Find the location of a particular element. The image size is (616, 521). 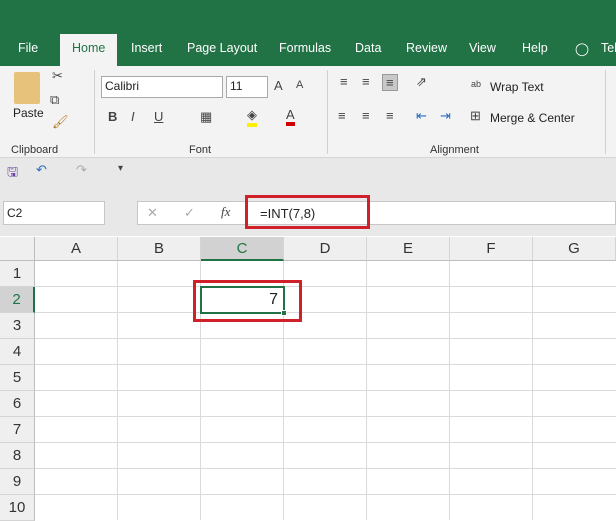

paste-icon is located at coordinates (27, 88).